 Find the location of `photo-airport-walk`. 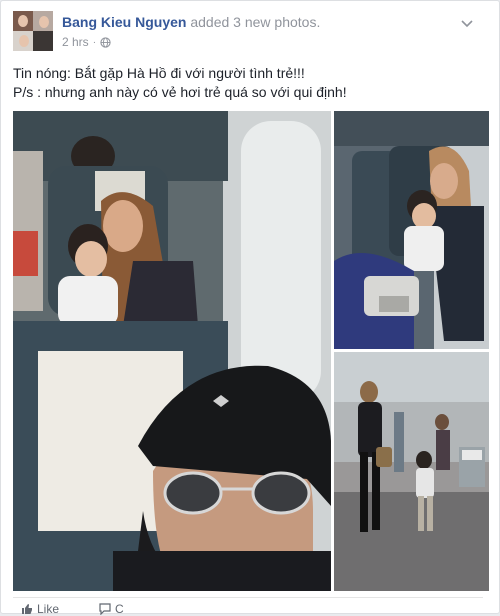

photo-airport-walk is located at coordinates (411, 471).